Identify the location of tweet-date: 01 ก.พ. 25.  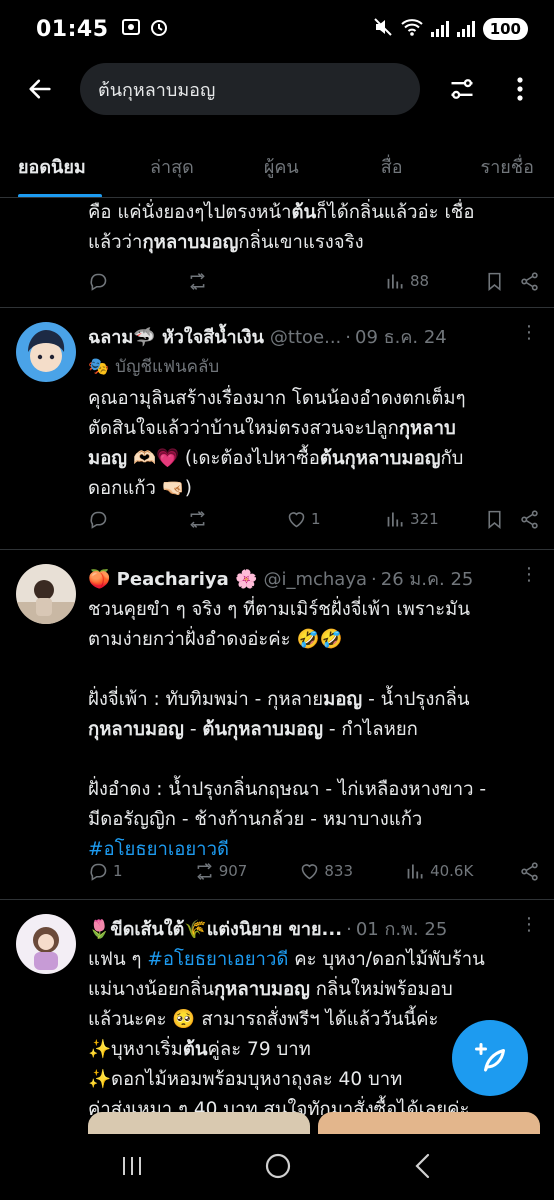
(401, 929).